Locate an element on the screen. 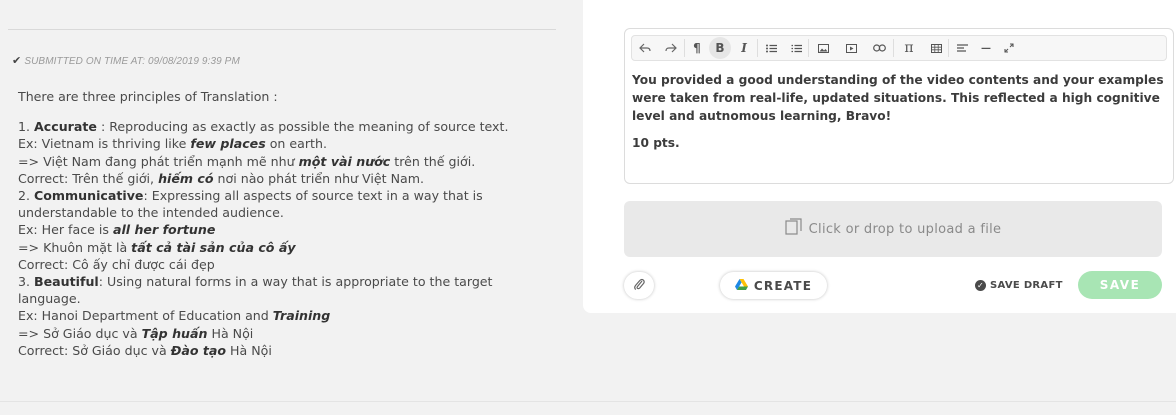 Image resolution: width=1176 pixels, height=415 pixels. answer-line: => Sở Giáo dục và Tập huấn Hà Nội is located at coordinates (136, 333).